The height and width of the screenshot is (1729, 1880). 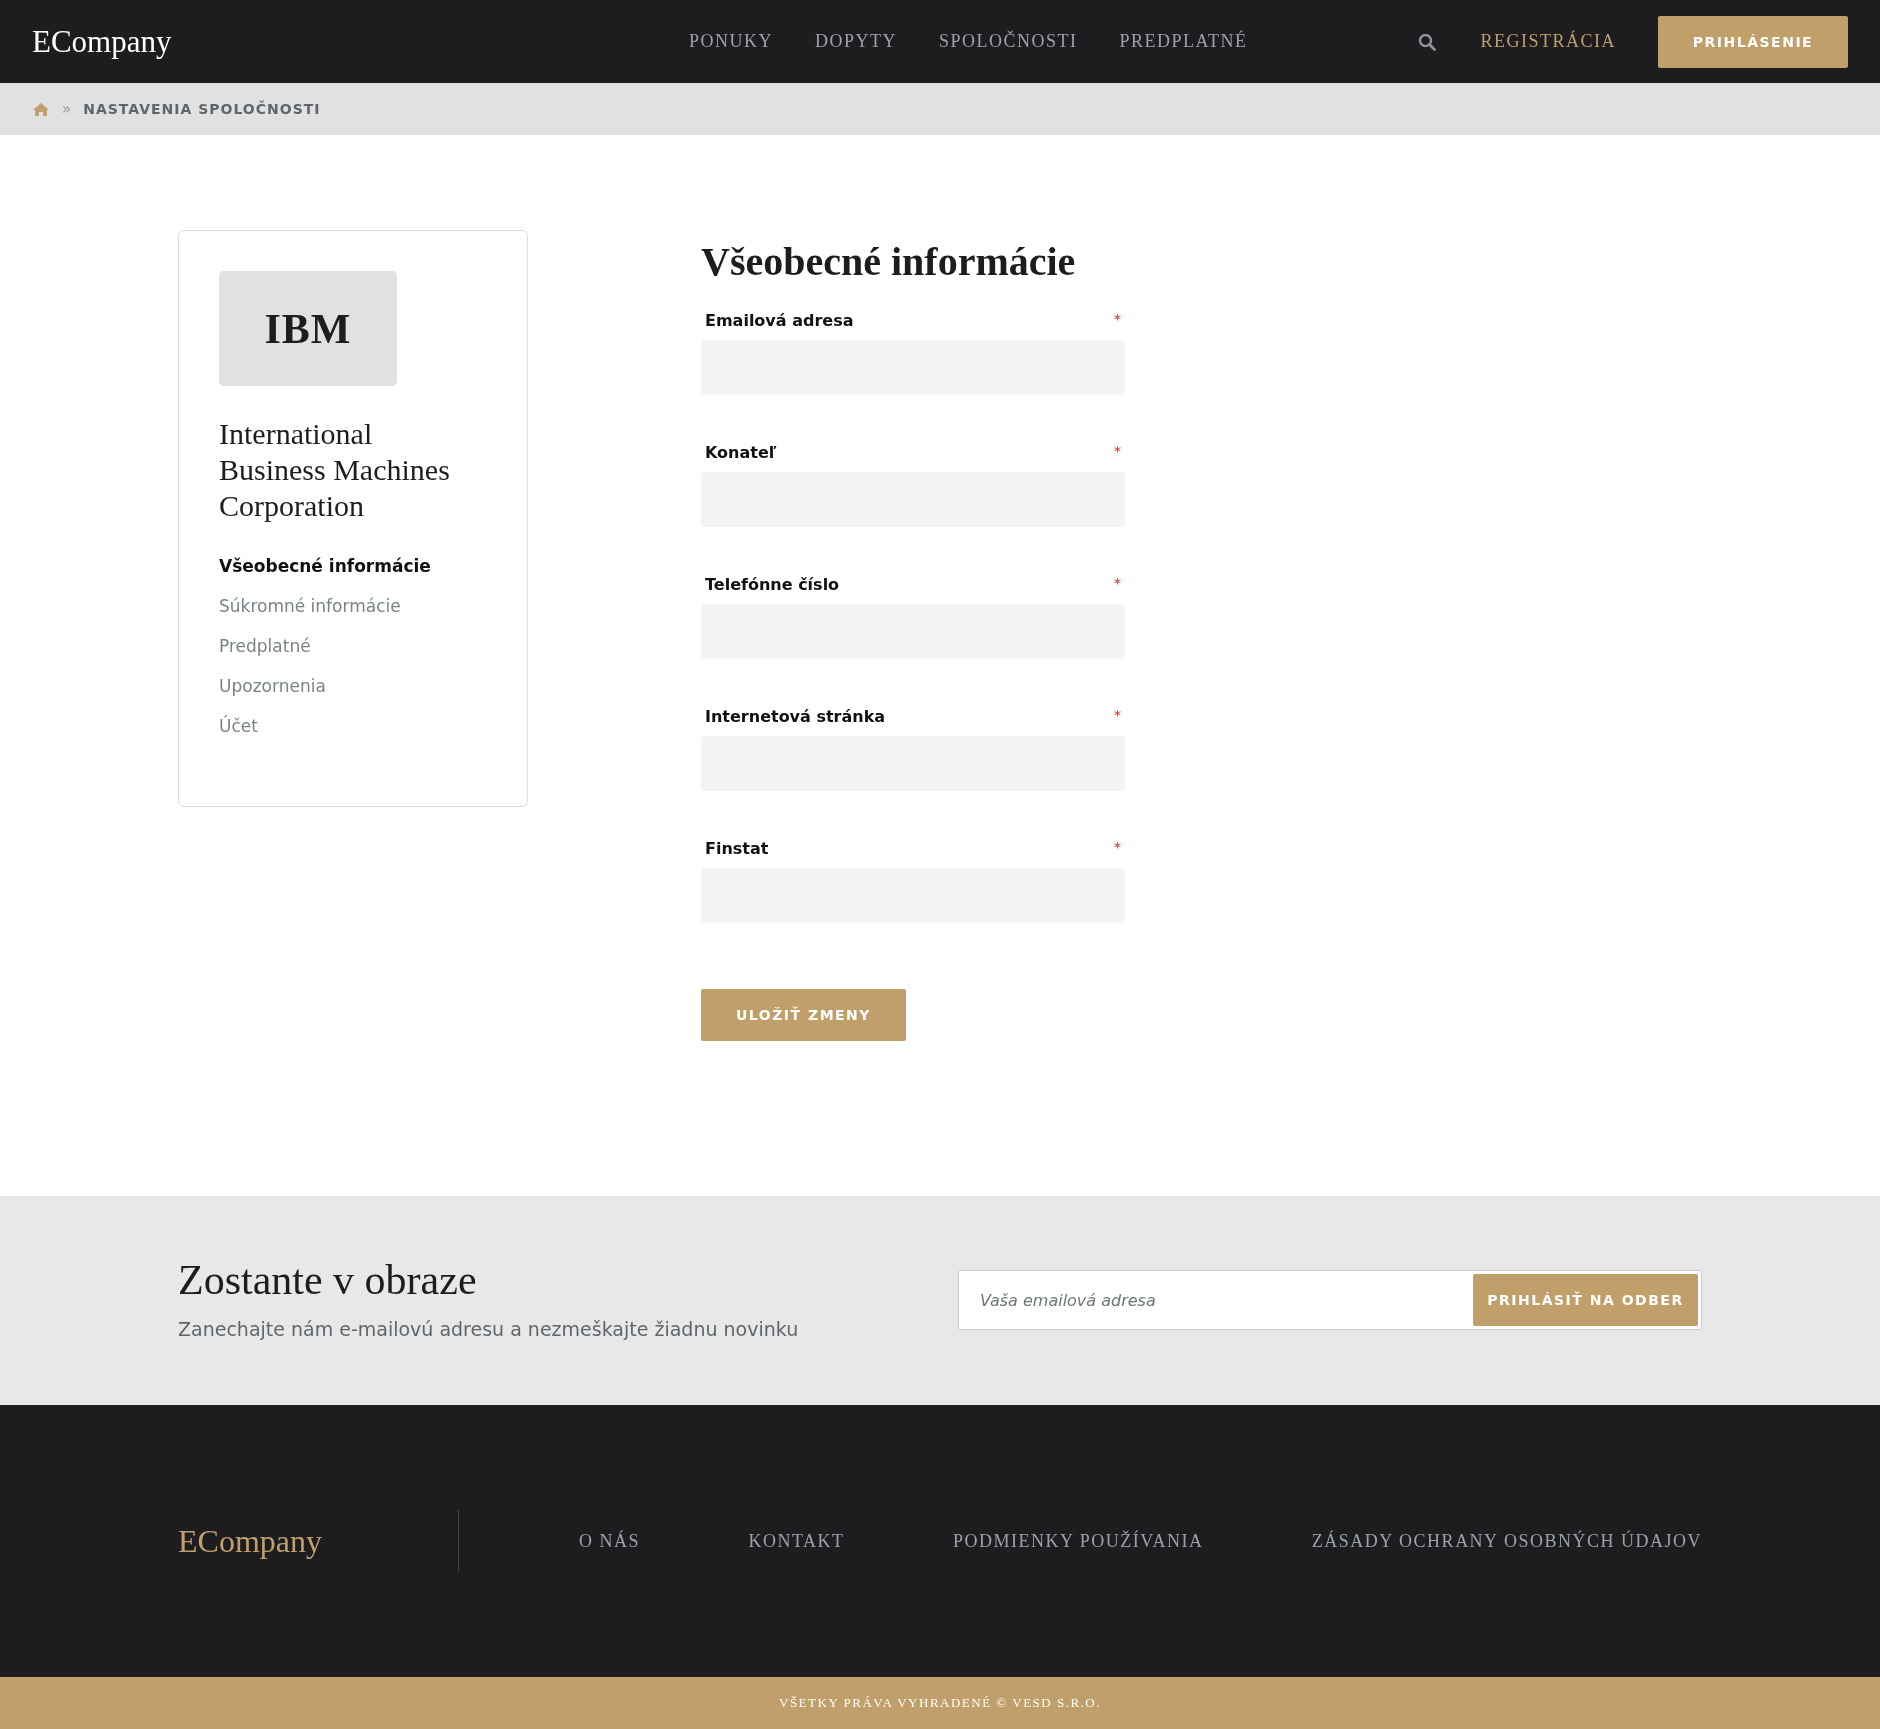 I want to click on field-label: Telefónne číslo, so click(x=772, y=584).